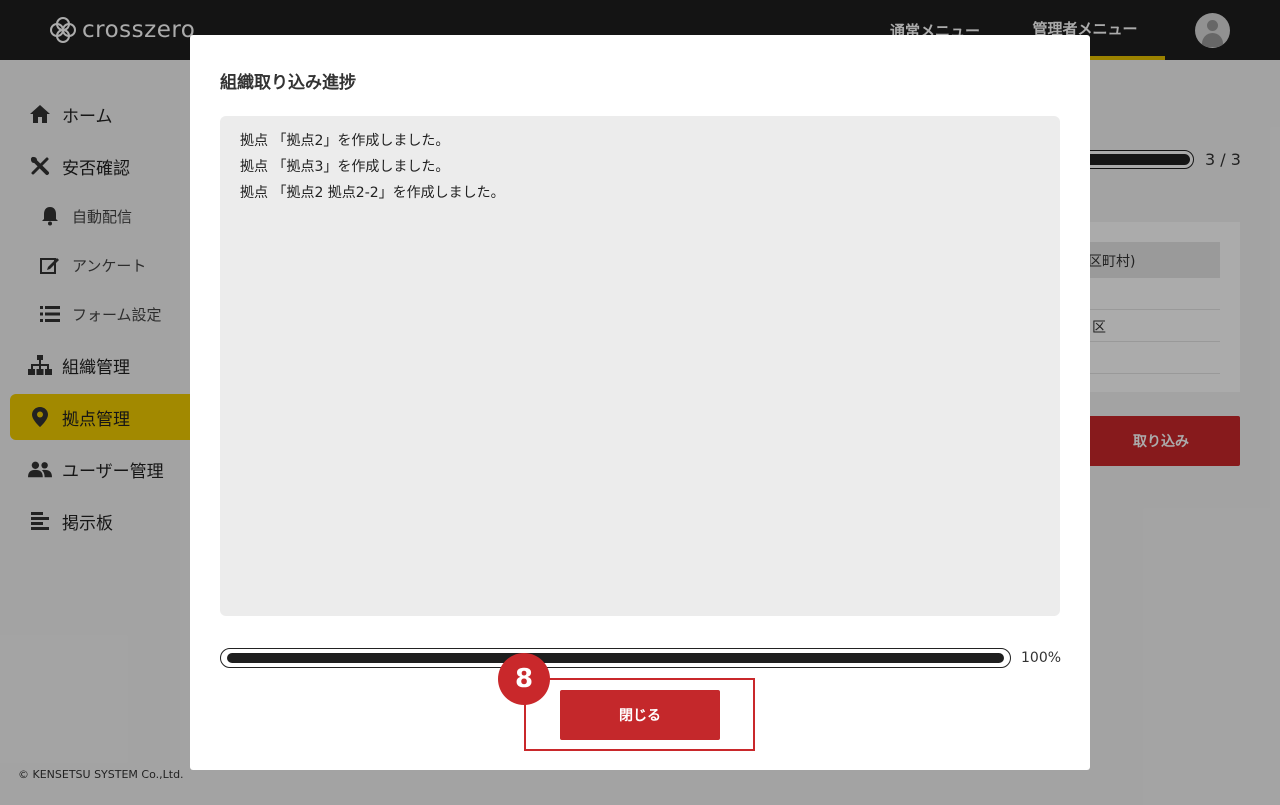 The image size is (1280, 805). Describe the element at coordinates (345, 167) in the screenshot. I see `log-line: 拠点 「拠点3」を作成しました。` at that location.